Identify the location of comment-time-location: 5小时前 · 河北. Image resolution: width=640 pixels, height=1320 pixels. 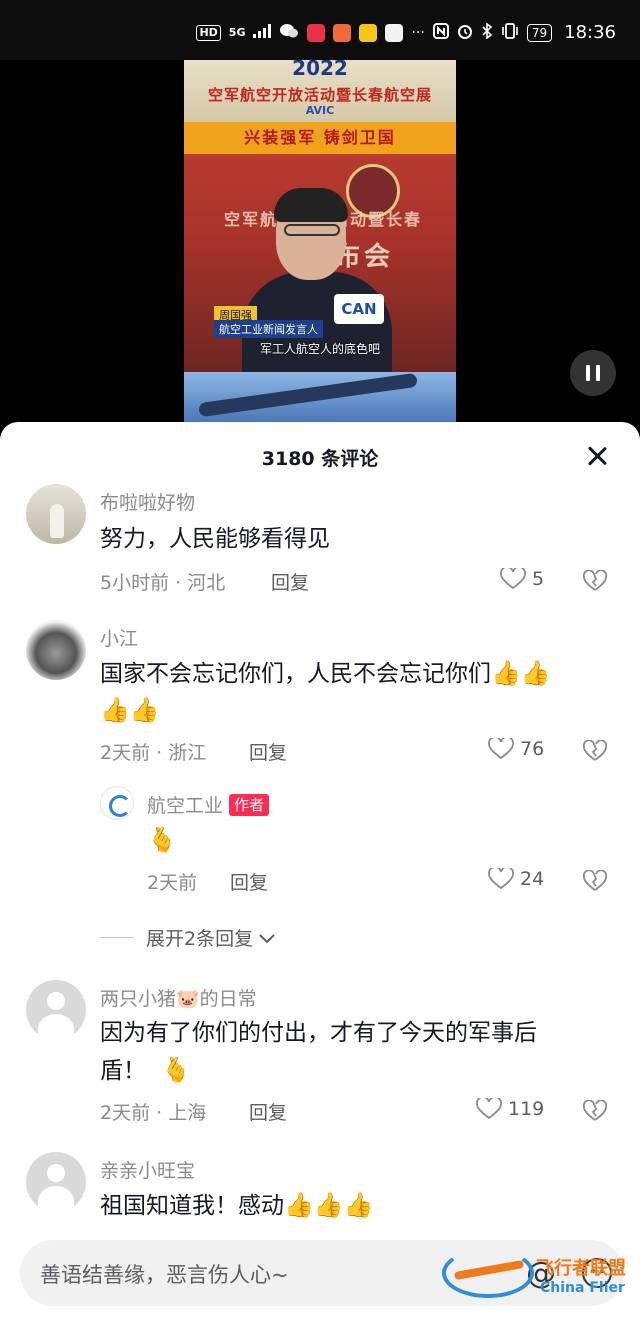
(163, 583).